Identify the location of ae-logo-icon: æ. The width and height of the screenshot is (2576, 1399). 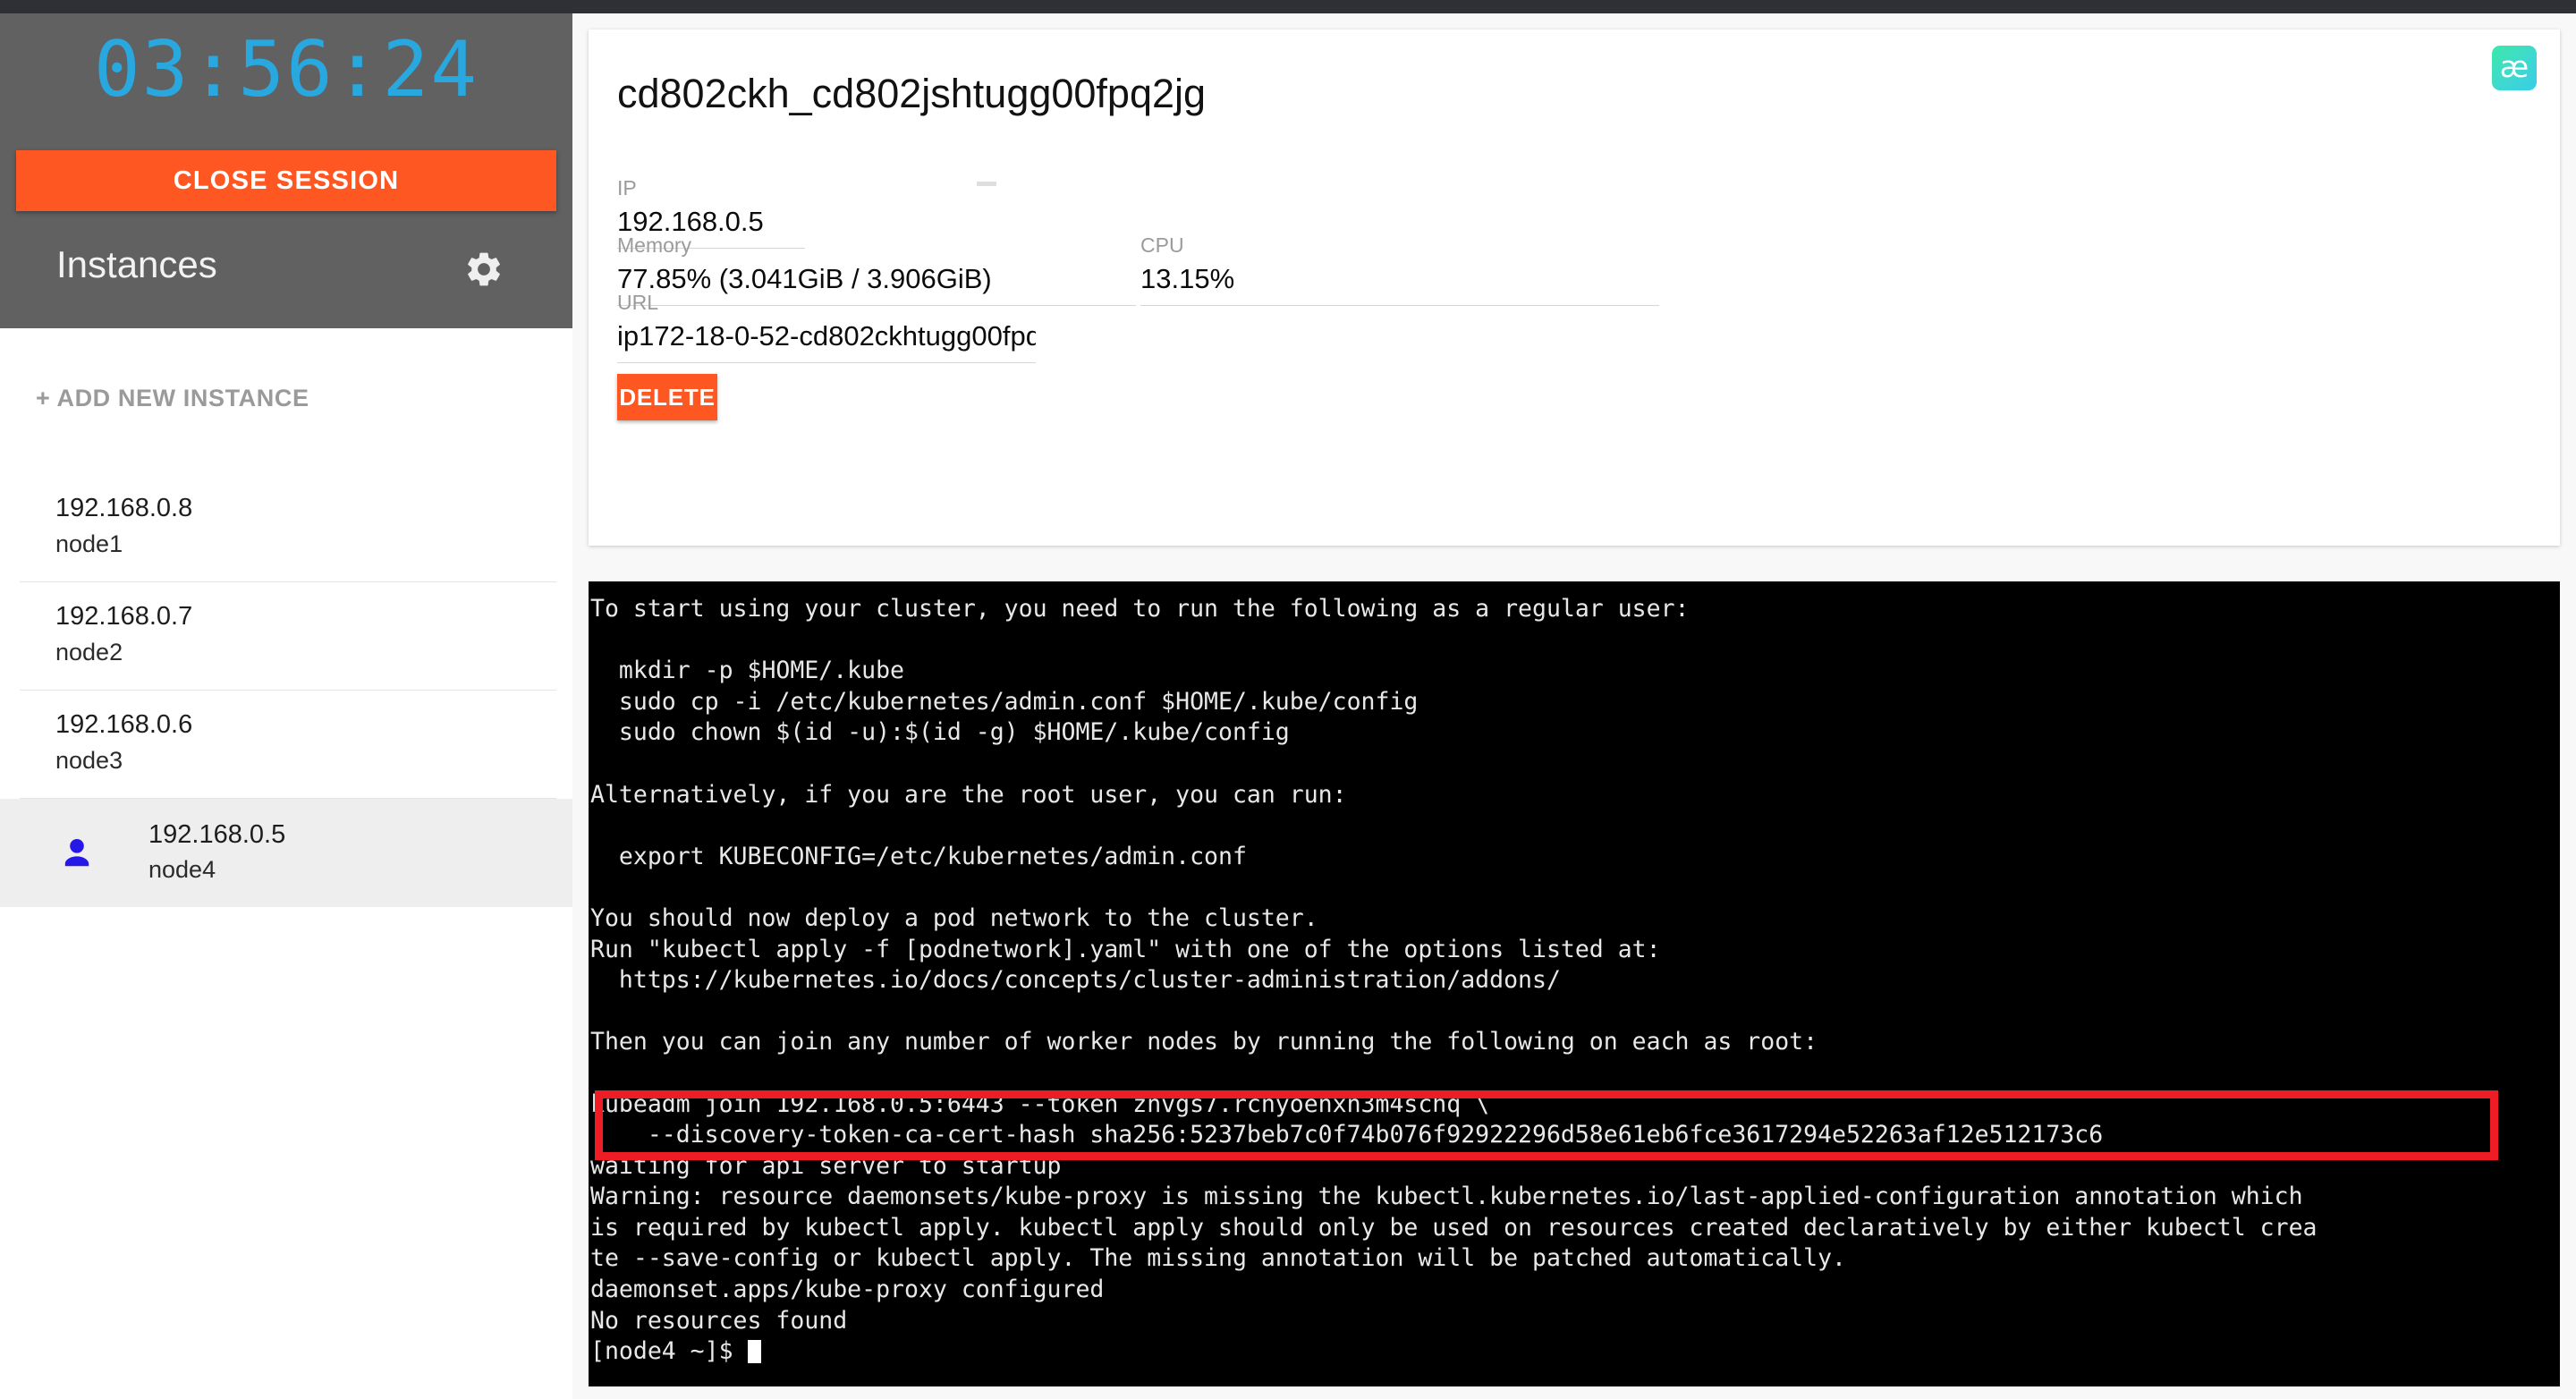
(2514, 68).